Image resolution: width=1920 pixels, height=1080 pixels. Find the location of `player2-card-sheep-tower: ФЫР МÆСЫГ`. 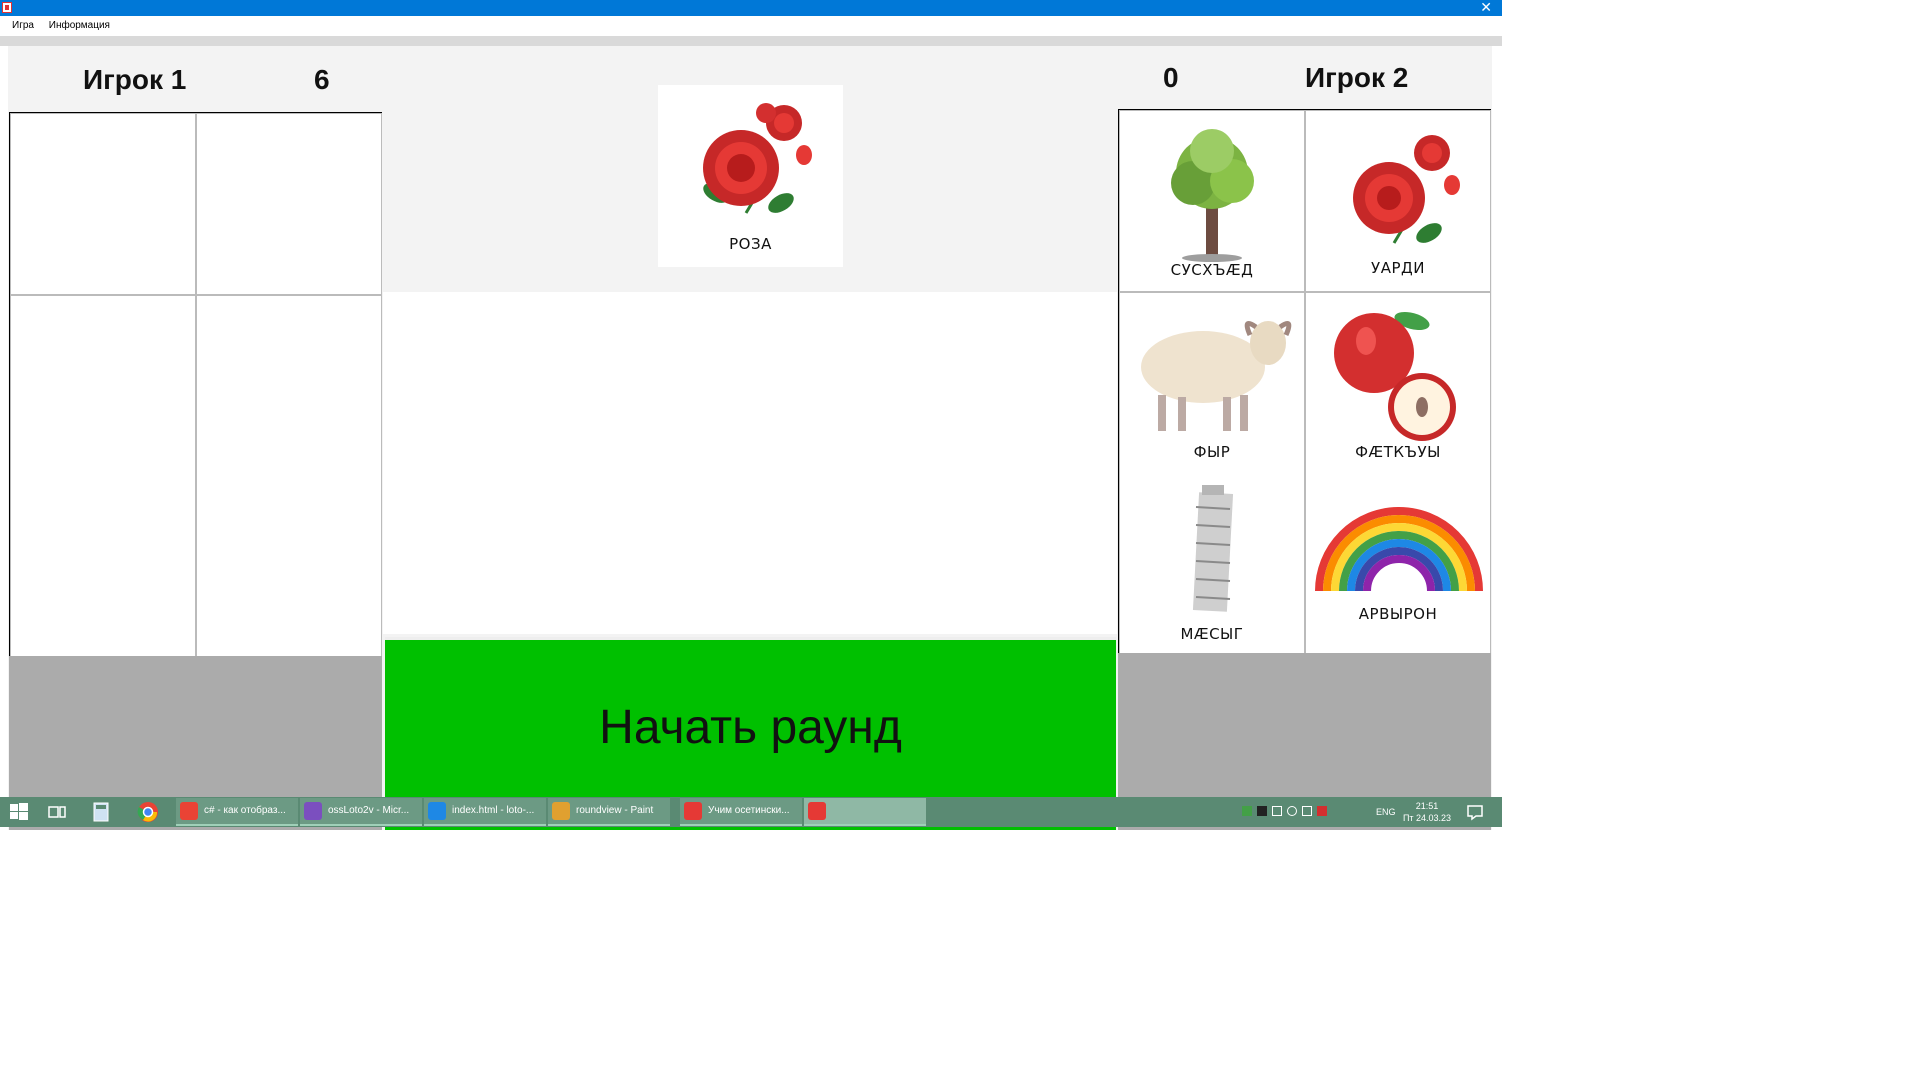

player2-card-sheep-tower: ФЫР МÆСЫГ is located at coordinates (1212, 473).